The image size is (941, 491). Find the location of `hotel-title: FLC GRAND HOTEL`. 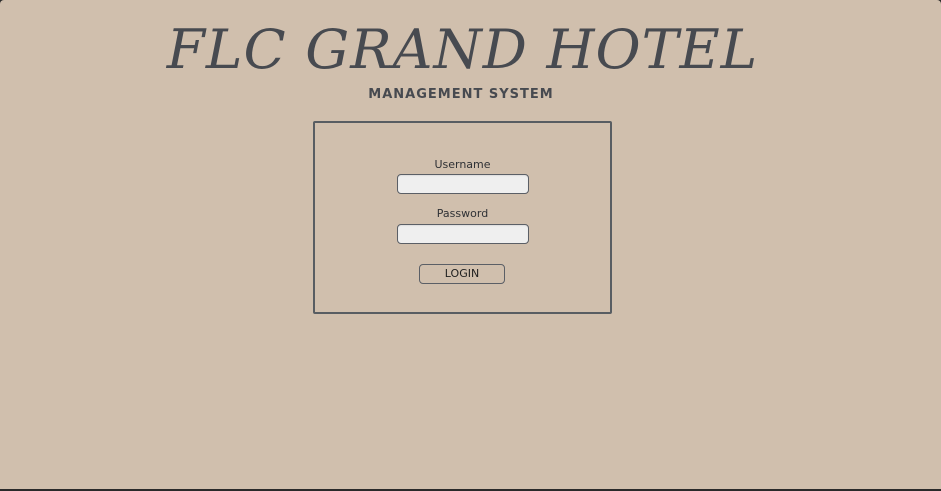

hotel-title: FLC GRAND HOTEL is located at coordinates (462, 49).